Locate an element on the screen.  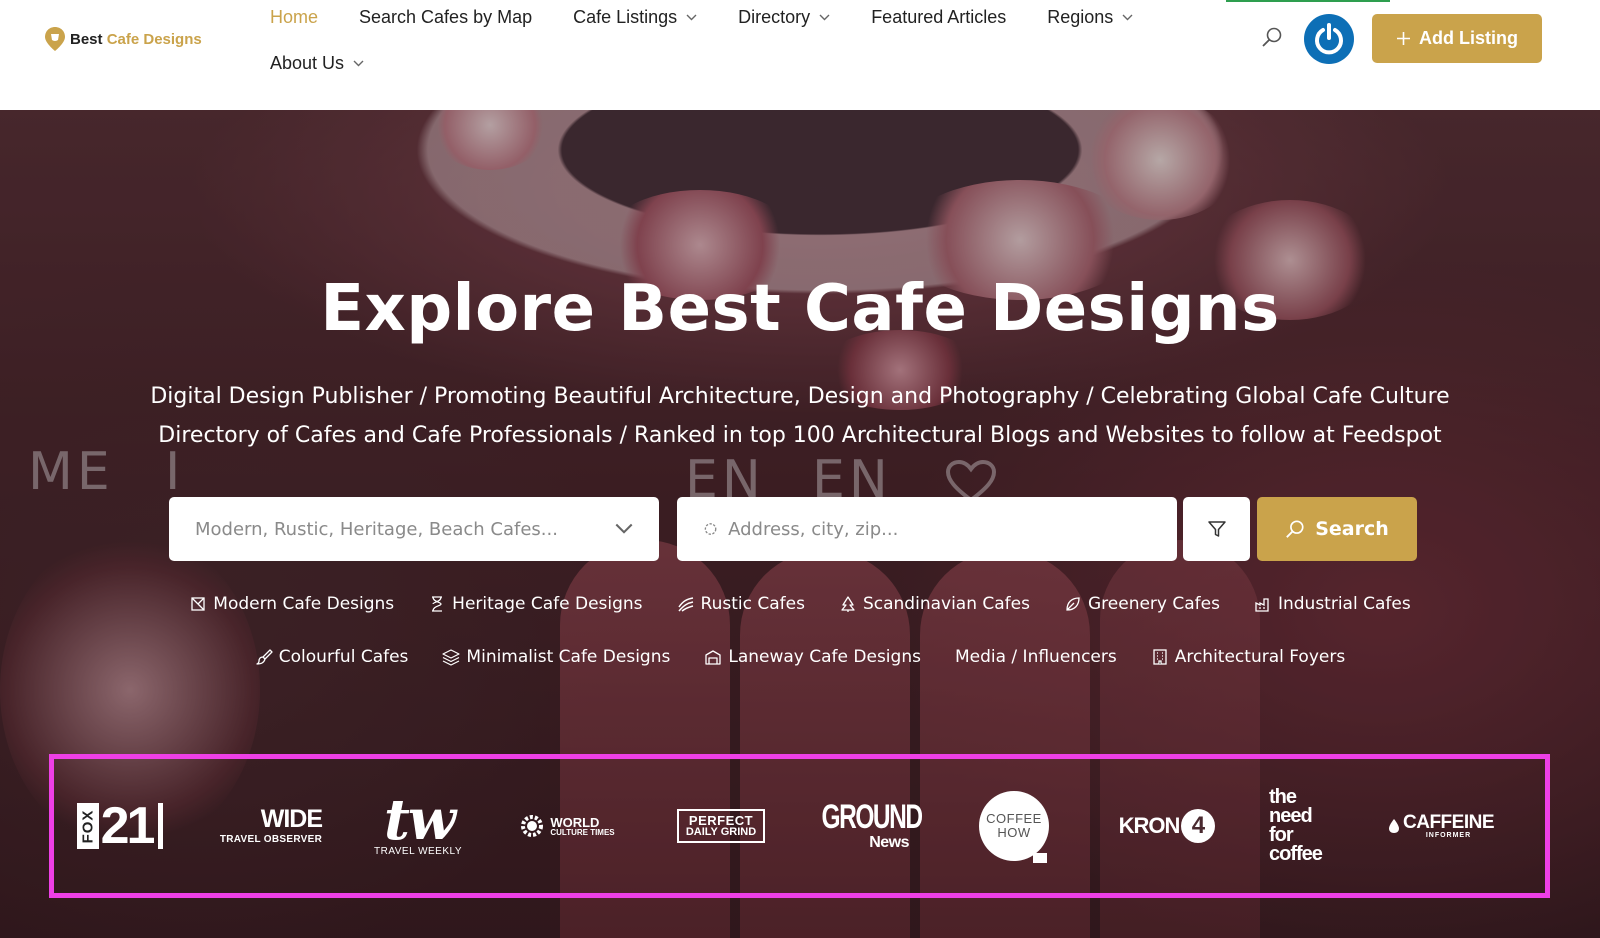
tree-icon is located at coordinates (848, 604).